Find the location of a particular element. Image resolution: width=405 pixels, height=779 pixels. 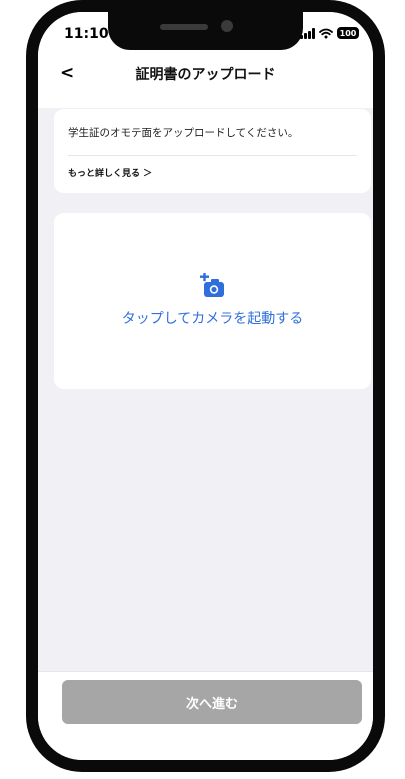

front-camera is located at coordinates (227, 26).